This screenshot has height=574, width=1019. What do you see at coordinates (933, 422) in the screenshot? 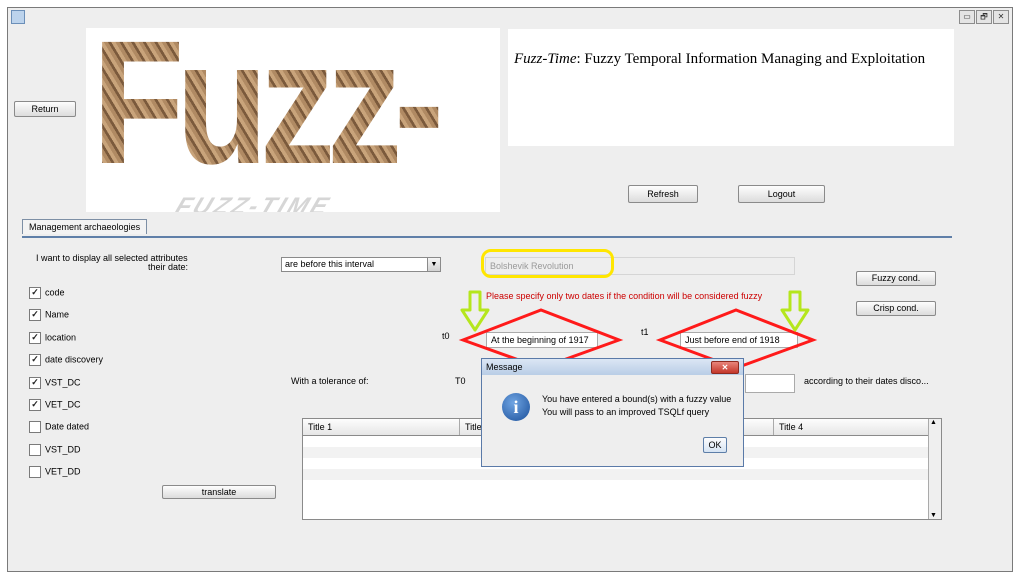
I see `scroll-up-icon: ▲` at bounding box center [933, 422].